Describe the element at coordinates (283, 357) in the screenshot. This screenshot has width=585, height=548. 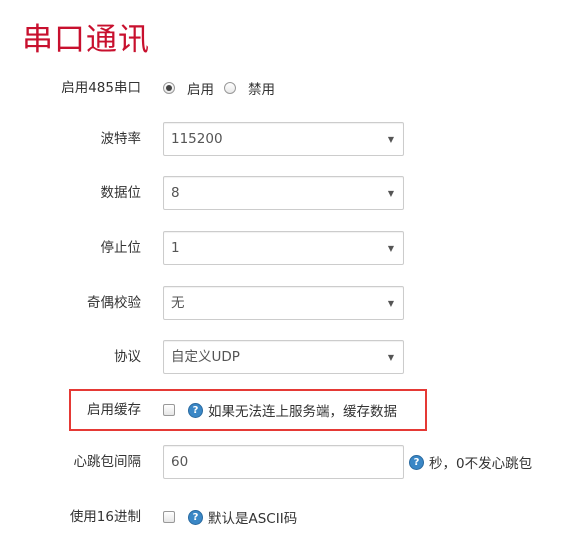
I see `protocol-select: 自定义UDP ▼` at that location.